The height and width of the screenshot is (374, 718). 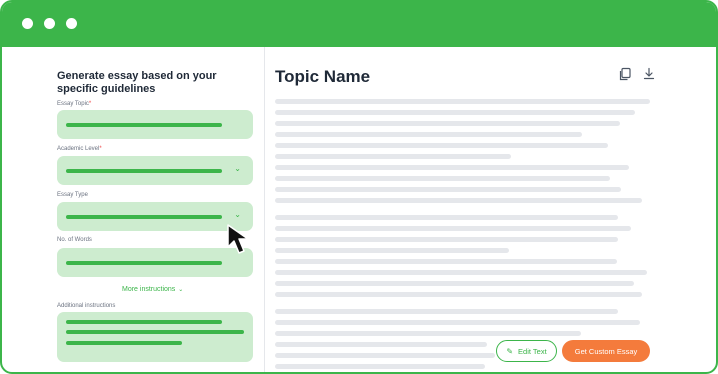 What do you see at coordinates (74, 240) in the screenshot?
I see `word-count-label: No. of Words` at bounding box center [74, 240].